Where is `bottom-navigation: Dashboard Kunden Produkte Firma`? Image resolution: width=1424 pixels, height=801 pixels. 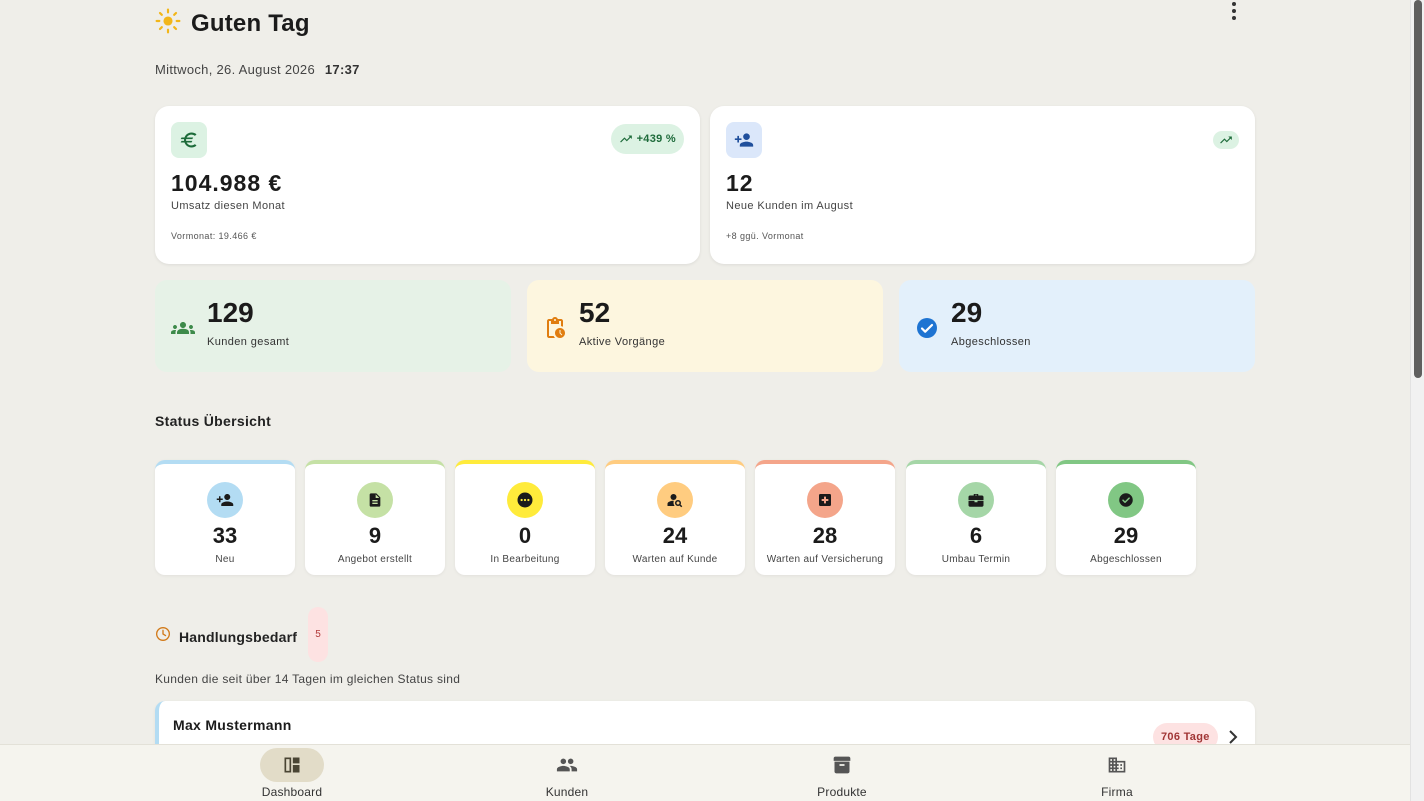 bottom-navigation: Dashboard Kunden Produkte Firma is located at coordinates (705, 772).